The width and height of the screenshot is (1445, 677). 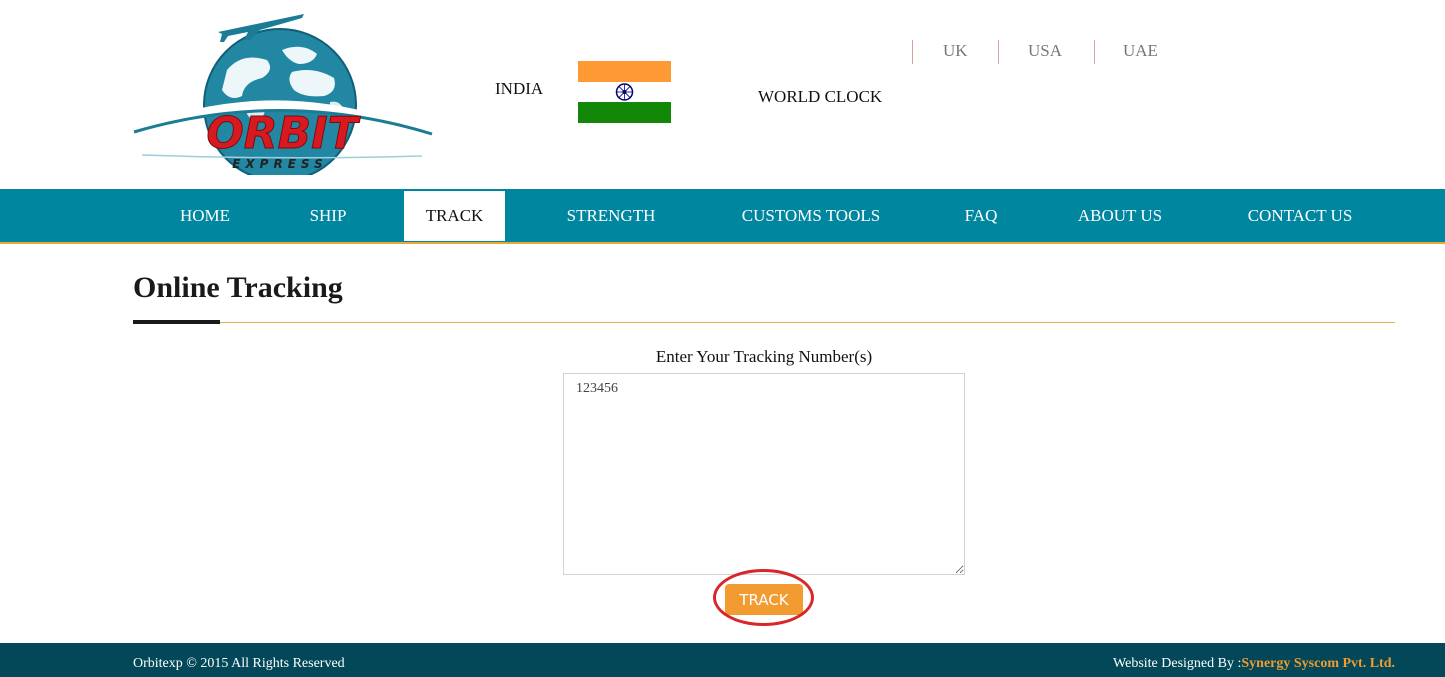 I want to click on globe-airplane-logo: ORBIT EXPRESS, so click(x=283, y=98).